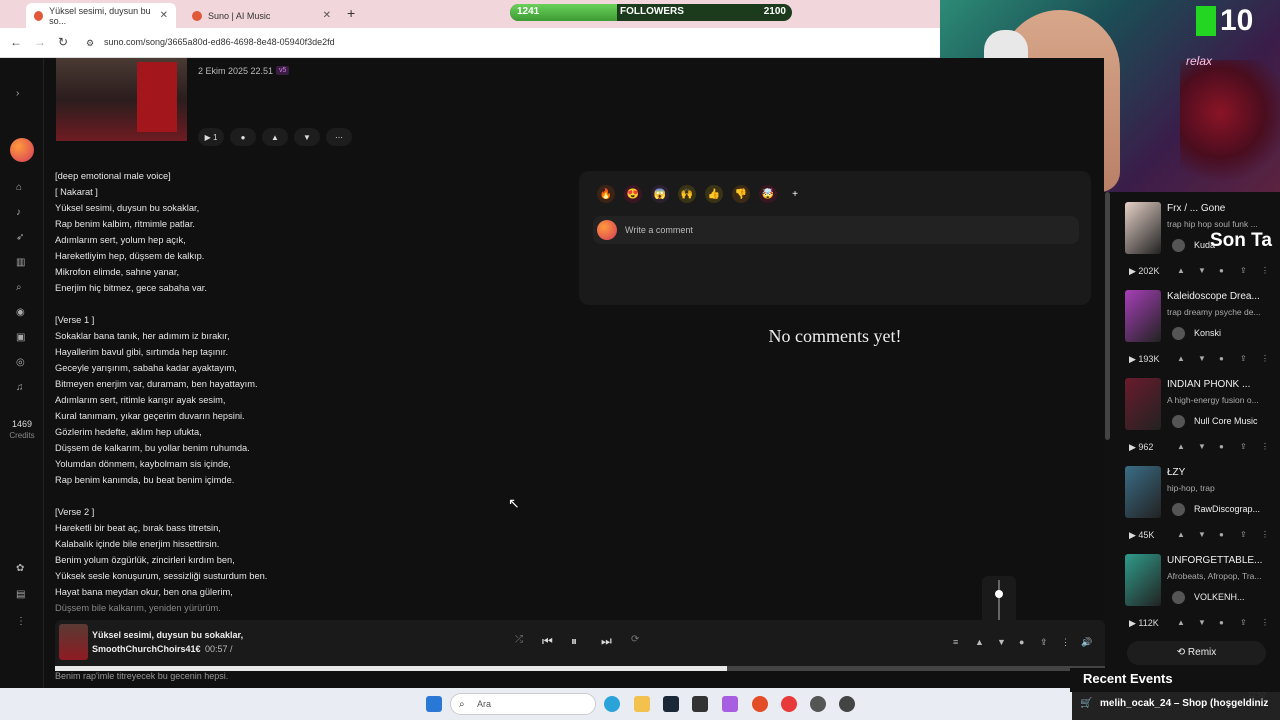  I want to click on now-playing-artist: SmoothChurchChoirs41€, so click(146, 649).